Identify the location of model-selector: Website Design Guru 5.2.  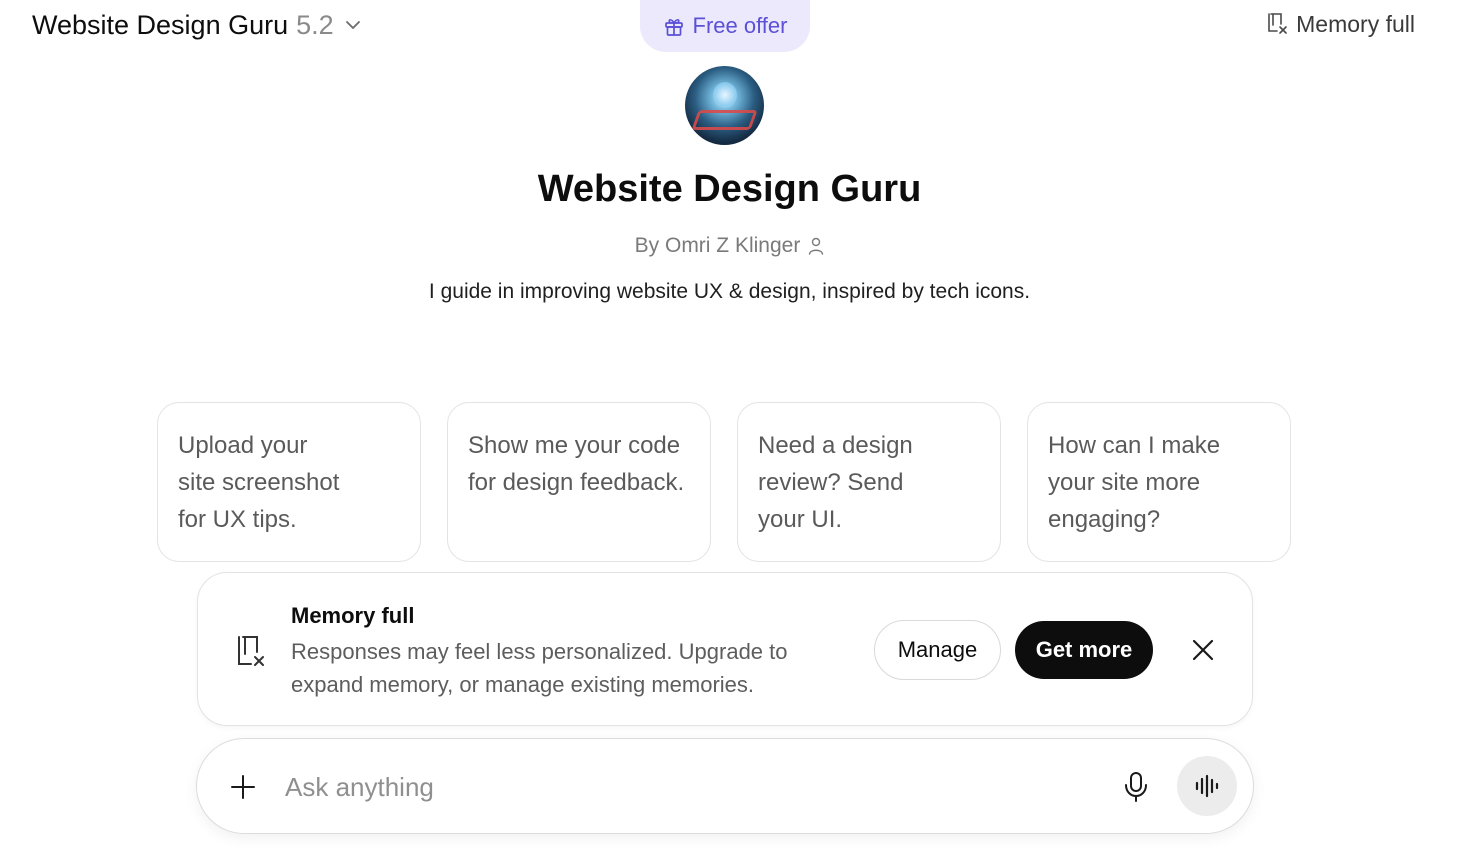
(197, 25).